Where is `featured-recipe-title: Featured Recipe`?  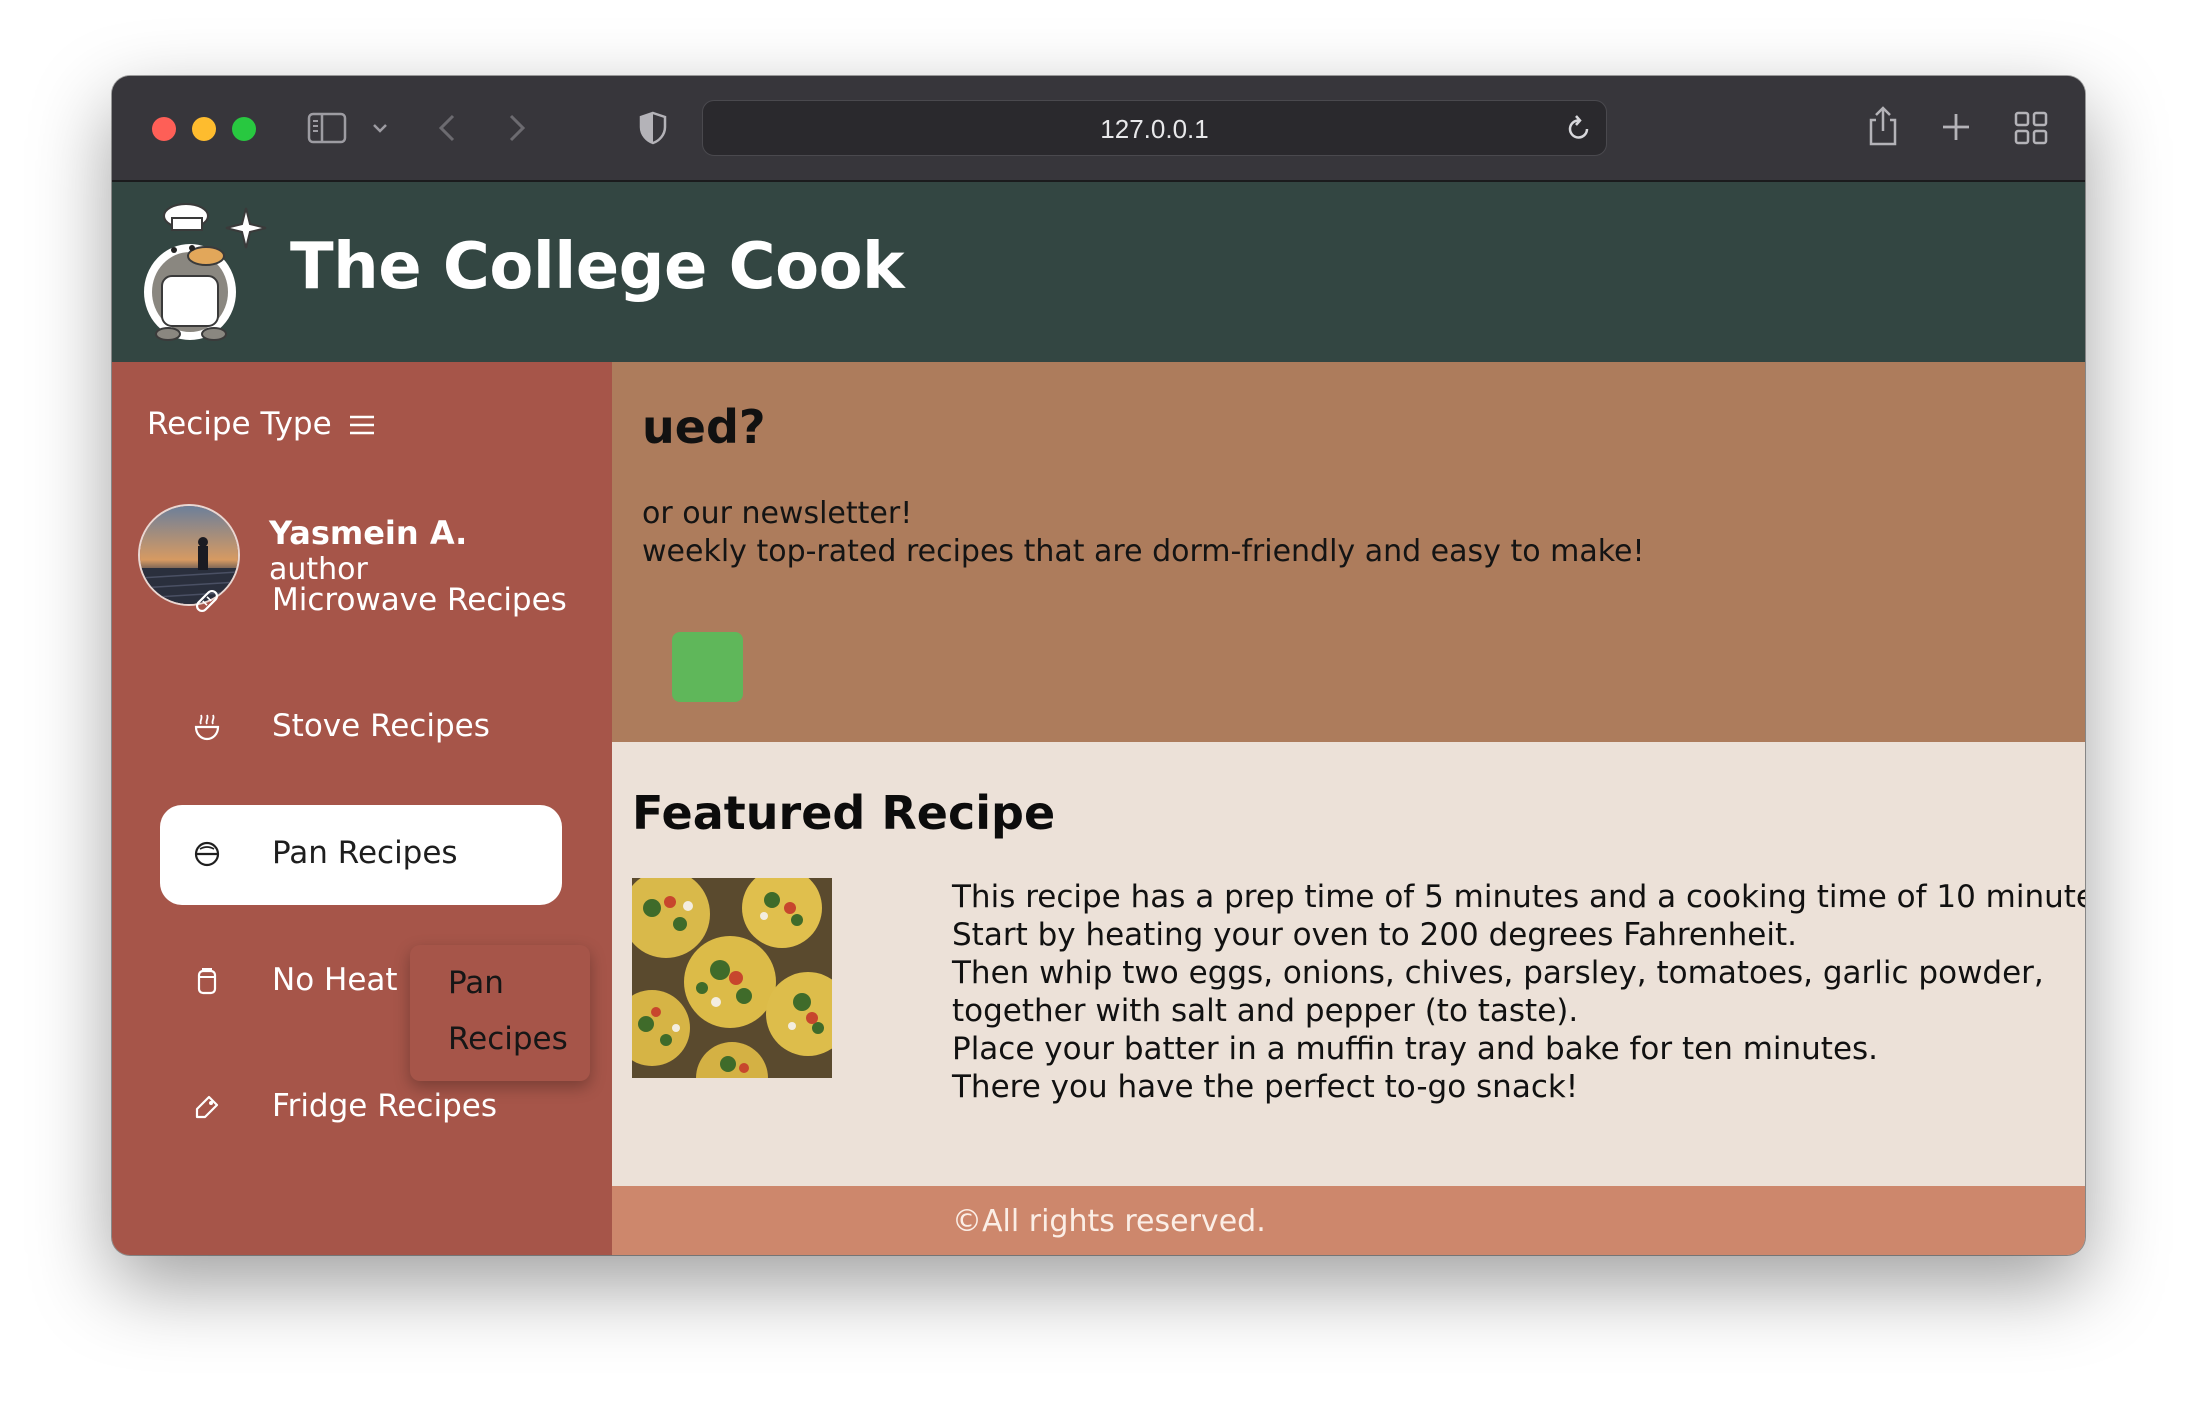 featured-recipe-title: Featured Recipe is located at coordinates (844, 813).